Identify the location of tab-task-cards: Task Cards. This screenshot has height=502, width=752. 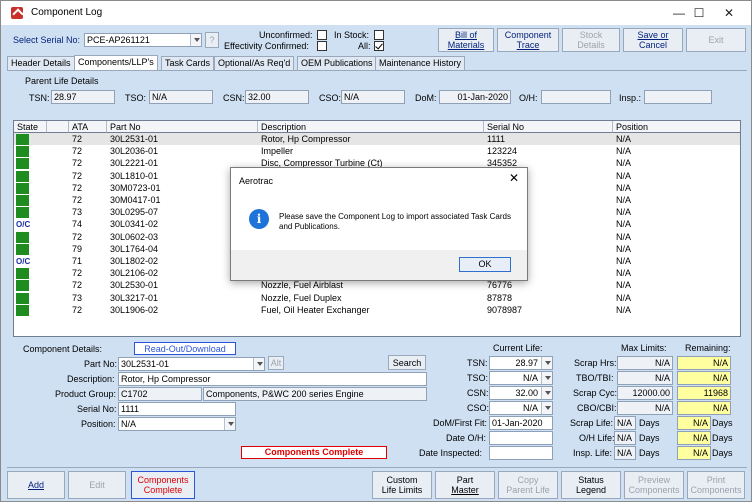
(188, 63).